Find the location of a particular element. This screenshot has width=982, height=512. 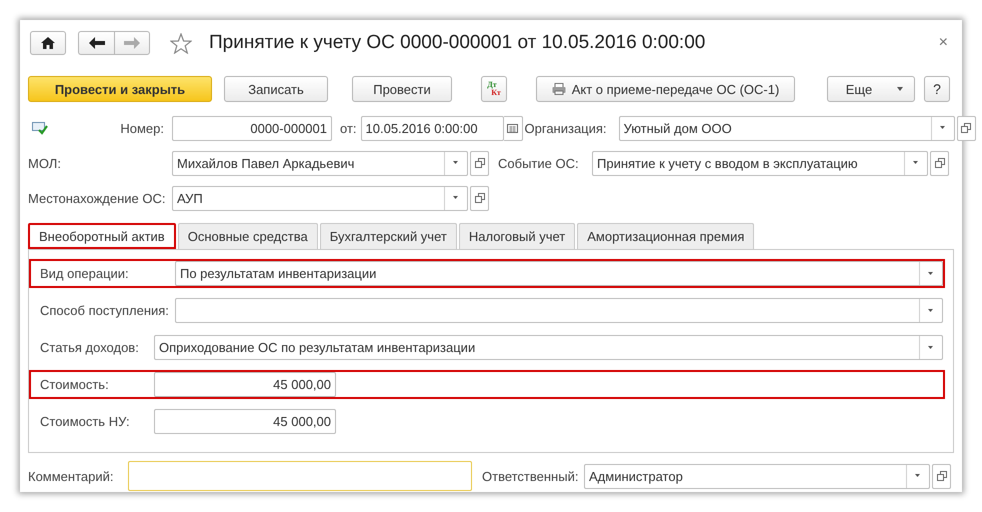

comment-field is located at coordinates (300, 476).